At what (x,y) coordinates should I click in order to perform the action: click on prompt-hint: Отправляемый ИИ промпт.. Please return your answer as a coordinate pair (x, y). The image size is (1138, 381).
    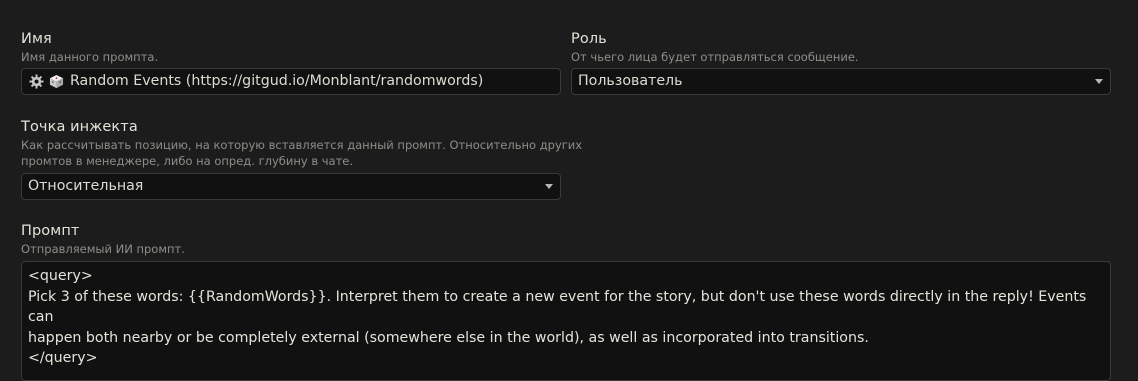
    Looking at the image, I should click on (103, 249).